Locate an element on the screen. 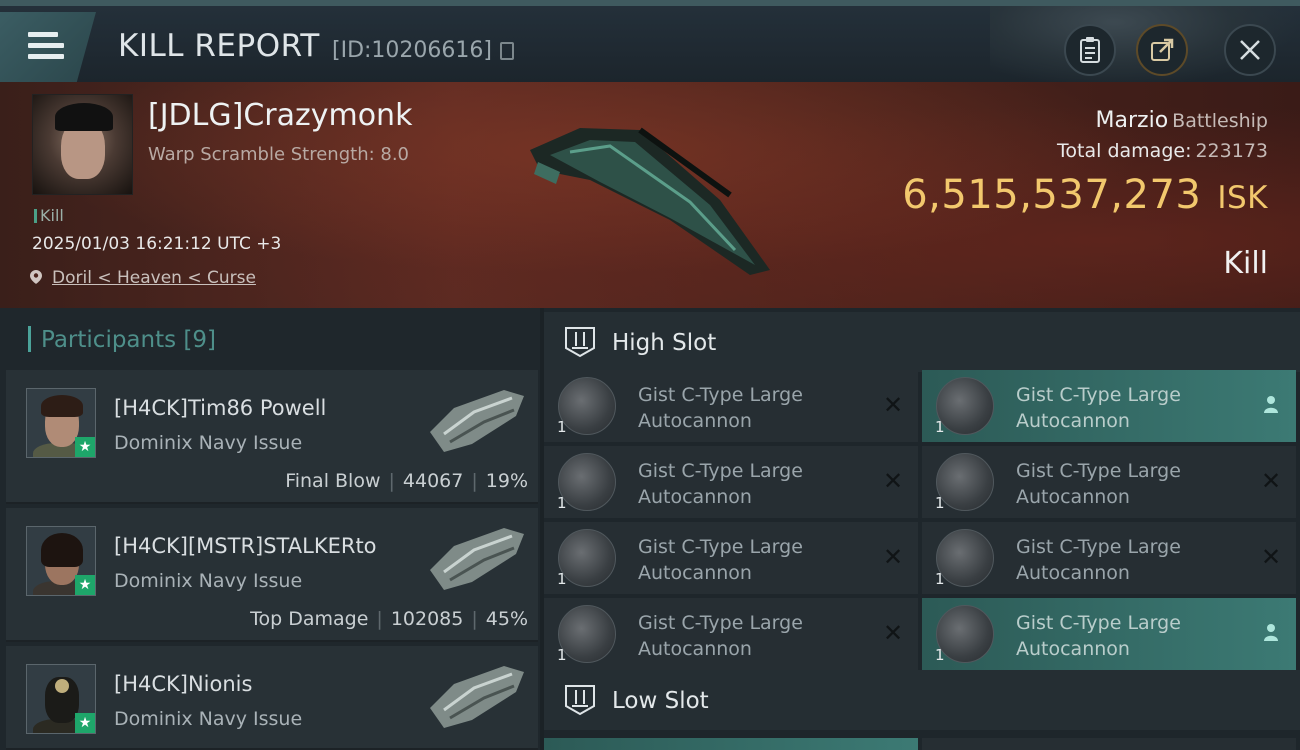 The image size is (1300, 750). total-damage-value: 223173 is located at coordinates (1231, 151).